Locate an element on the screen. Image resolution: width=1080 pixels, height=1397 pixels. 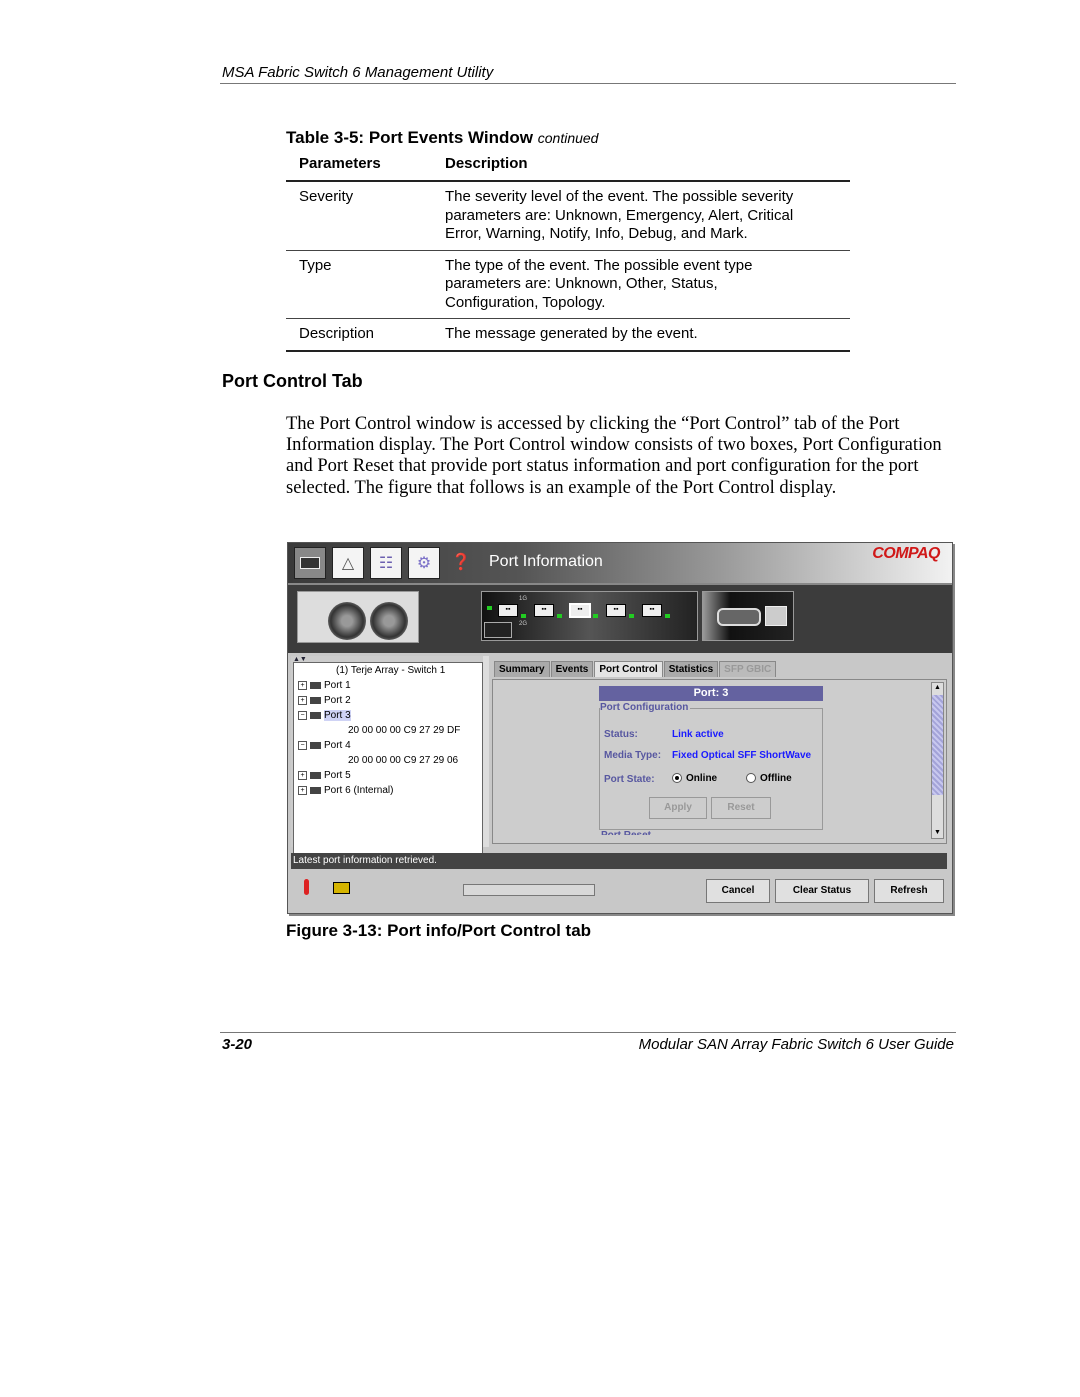
database-icon: ☷ is located at coordinates (386, 563).